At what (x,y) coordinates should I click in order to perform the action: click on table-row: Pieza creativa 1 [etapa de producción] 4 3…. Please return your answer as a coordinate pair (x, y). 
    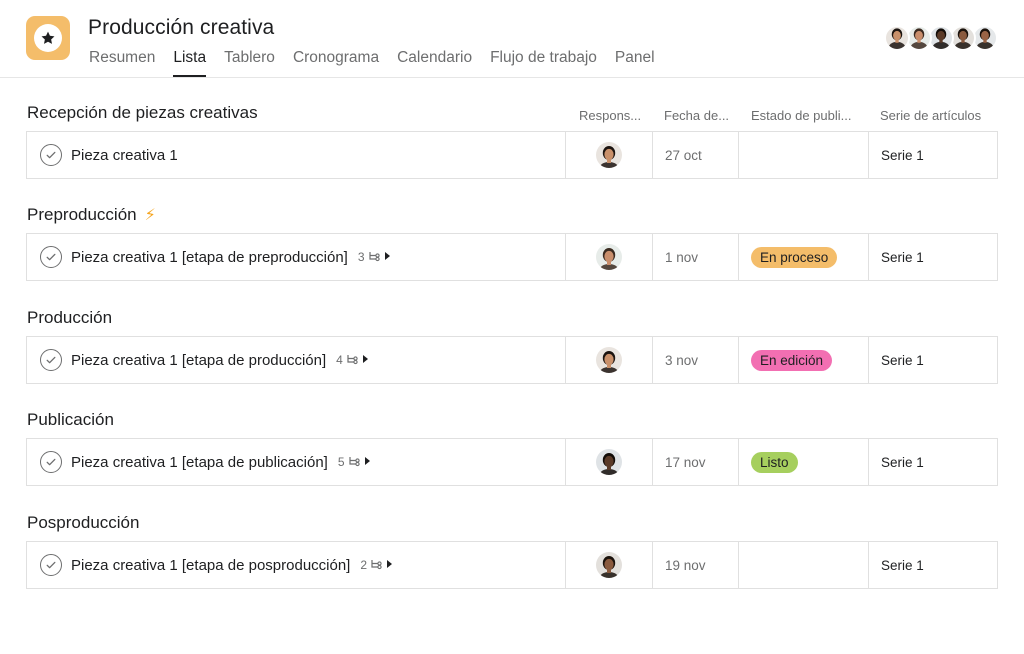
    Looking at the image, I should click on (512, 360).